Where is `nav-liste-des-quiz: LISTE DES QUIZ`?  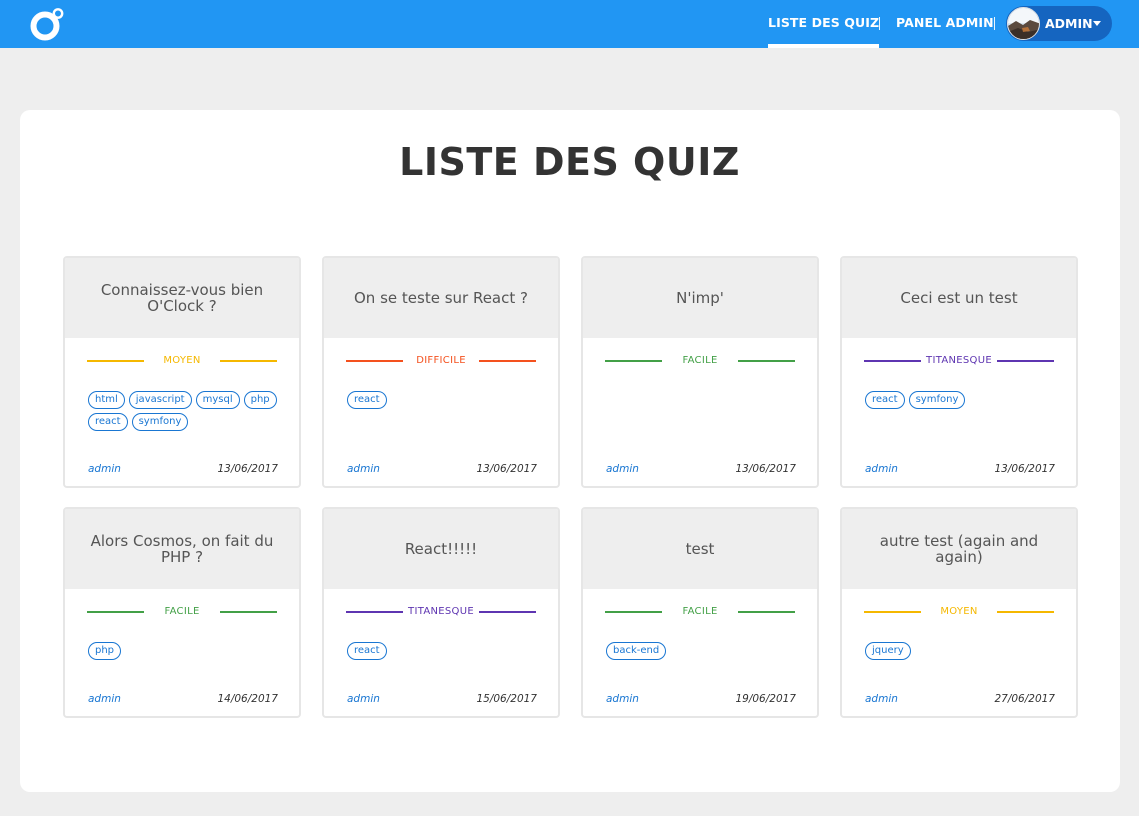
nav-liste-des-quiz: LISTE DES QUIZ is located at coordinates (824, 24).